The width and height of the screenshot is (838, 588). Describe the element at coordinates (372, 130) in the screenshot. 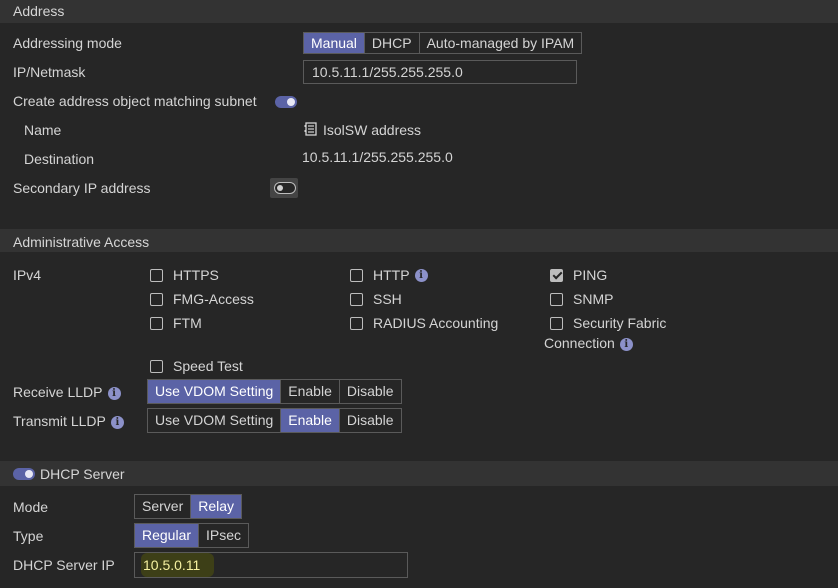

I see `name-value-text: IsolSW address` at that location.